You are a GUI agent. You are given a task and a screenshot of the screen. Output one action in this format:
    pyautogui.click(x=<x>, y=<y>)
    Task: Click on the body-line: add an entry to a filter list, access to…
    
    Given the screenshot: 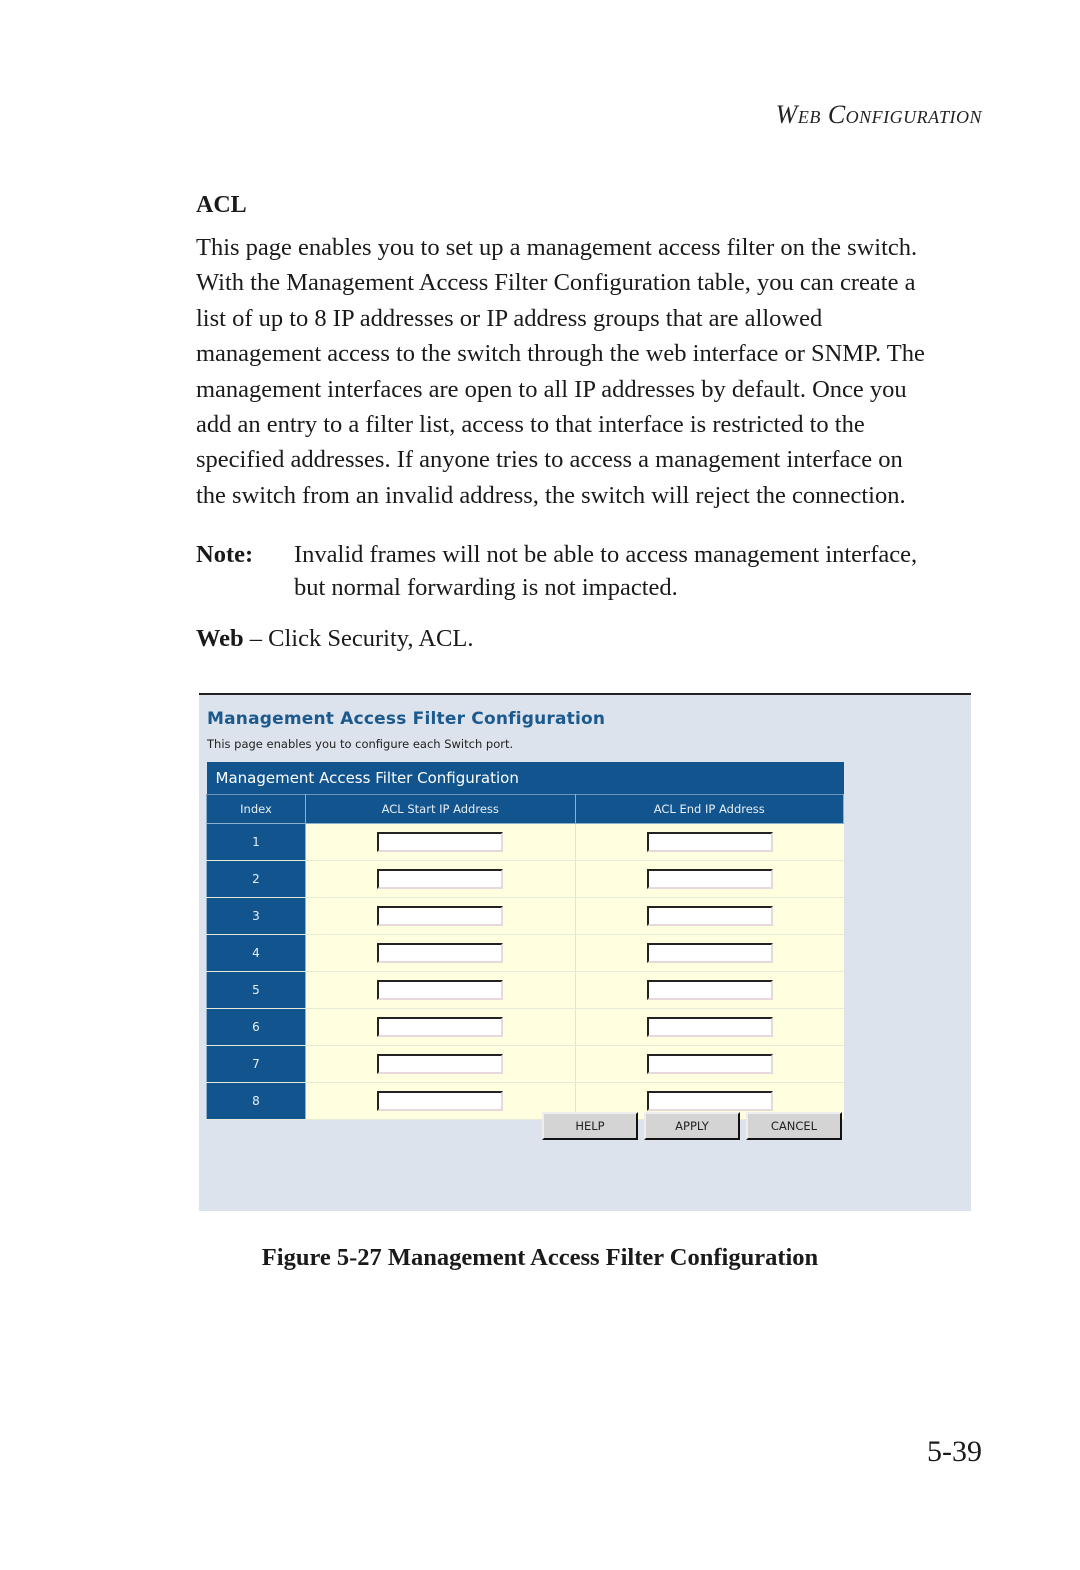 What is the action you would take?
    pyautogui.click(x=530, y=425)
    